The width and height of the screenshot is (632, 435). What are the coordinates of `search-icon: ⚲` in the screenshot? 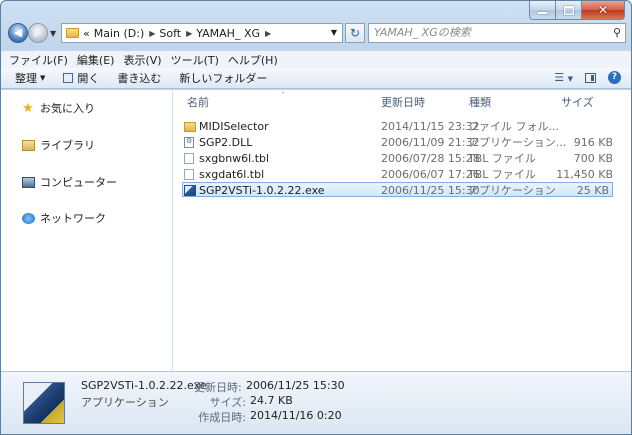 It's located at (617, 33).